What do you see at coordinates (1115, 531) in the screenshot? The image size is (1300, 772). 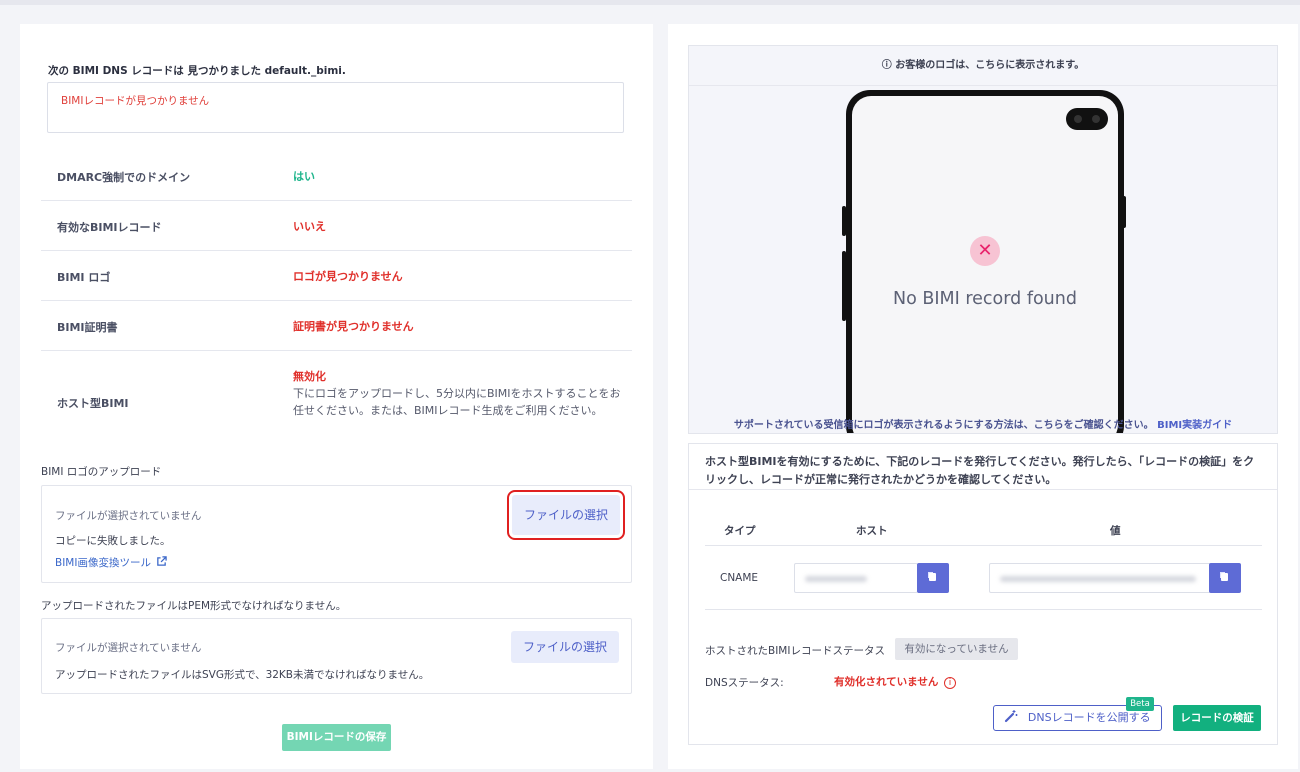 I see `column-header-value: 値` at bounding box center [1115, 531].